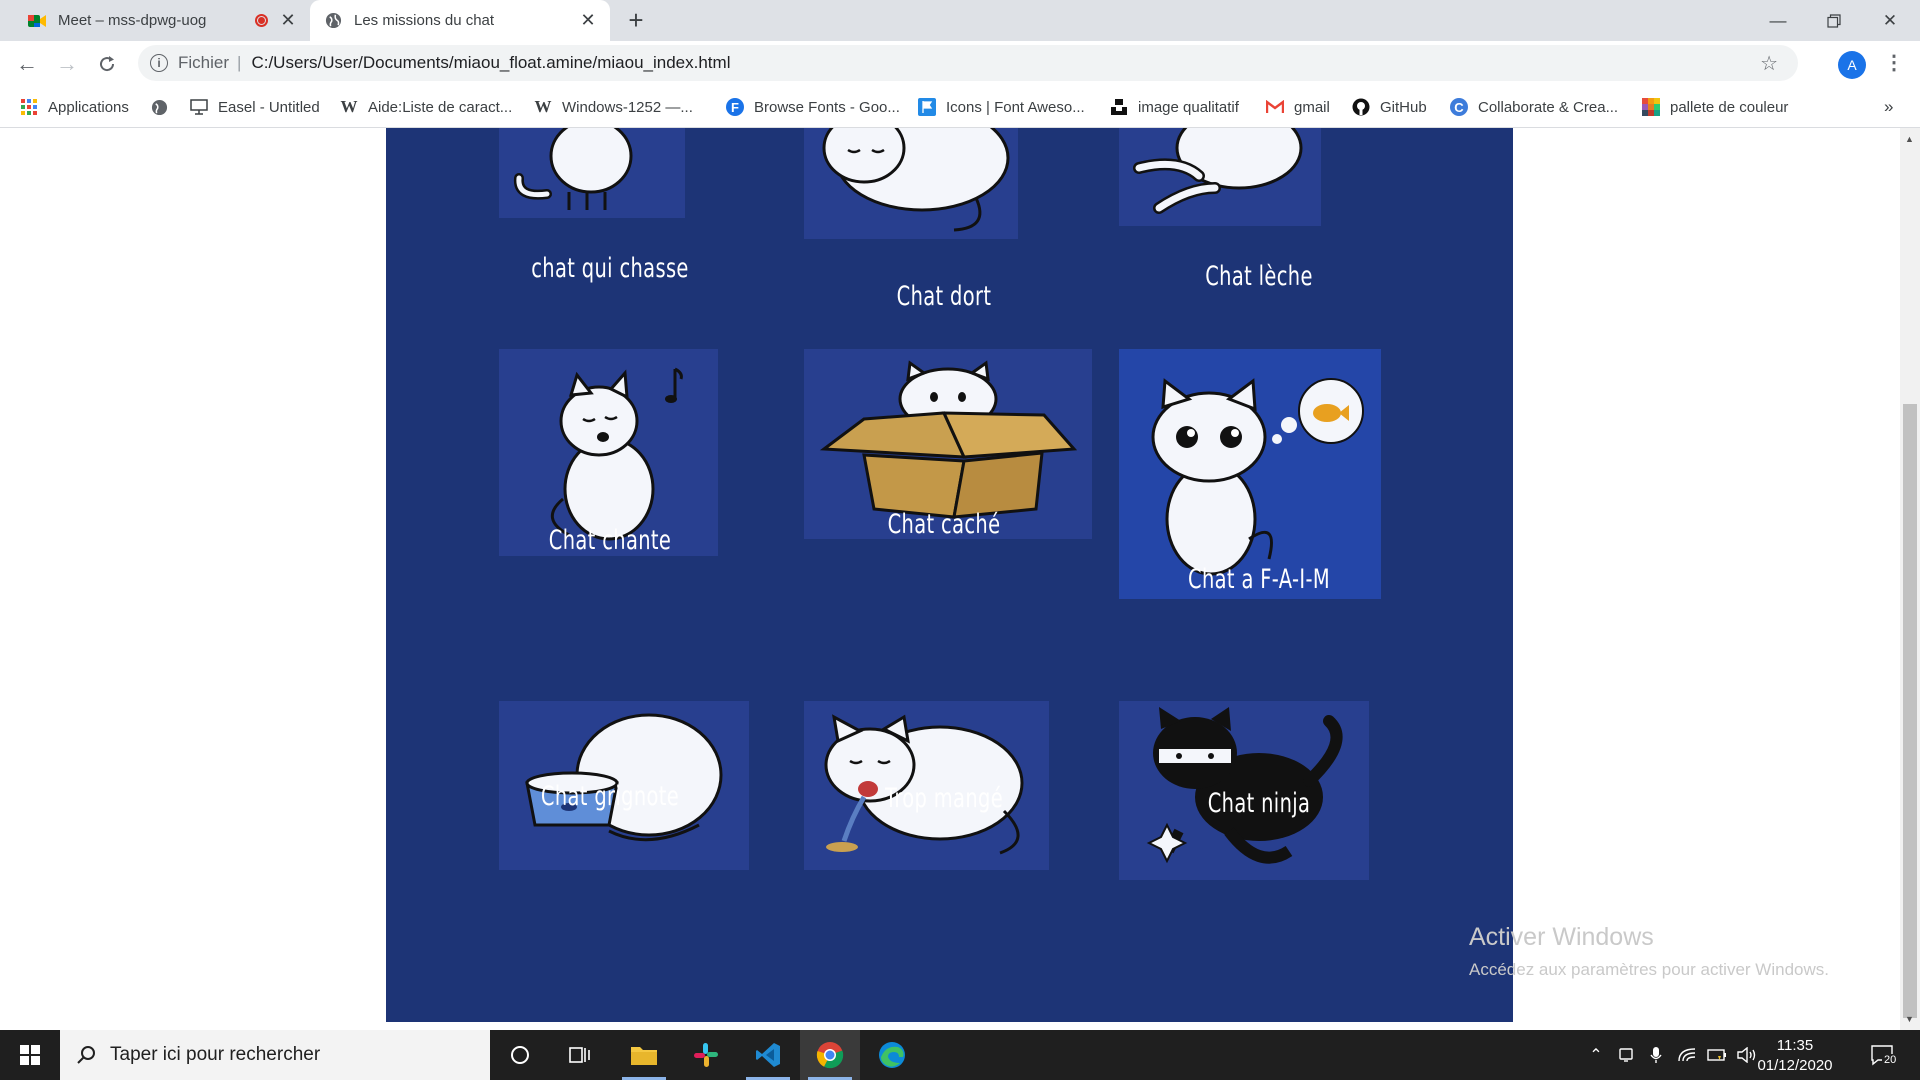  Describe the element at coordinates (1596, 1055) in the screenshot. I see `show-hidden-icons-chevron-icon: ⌃` at that location.